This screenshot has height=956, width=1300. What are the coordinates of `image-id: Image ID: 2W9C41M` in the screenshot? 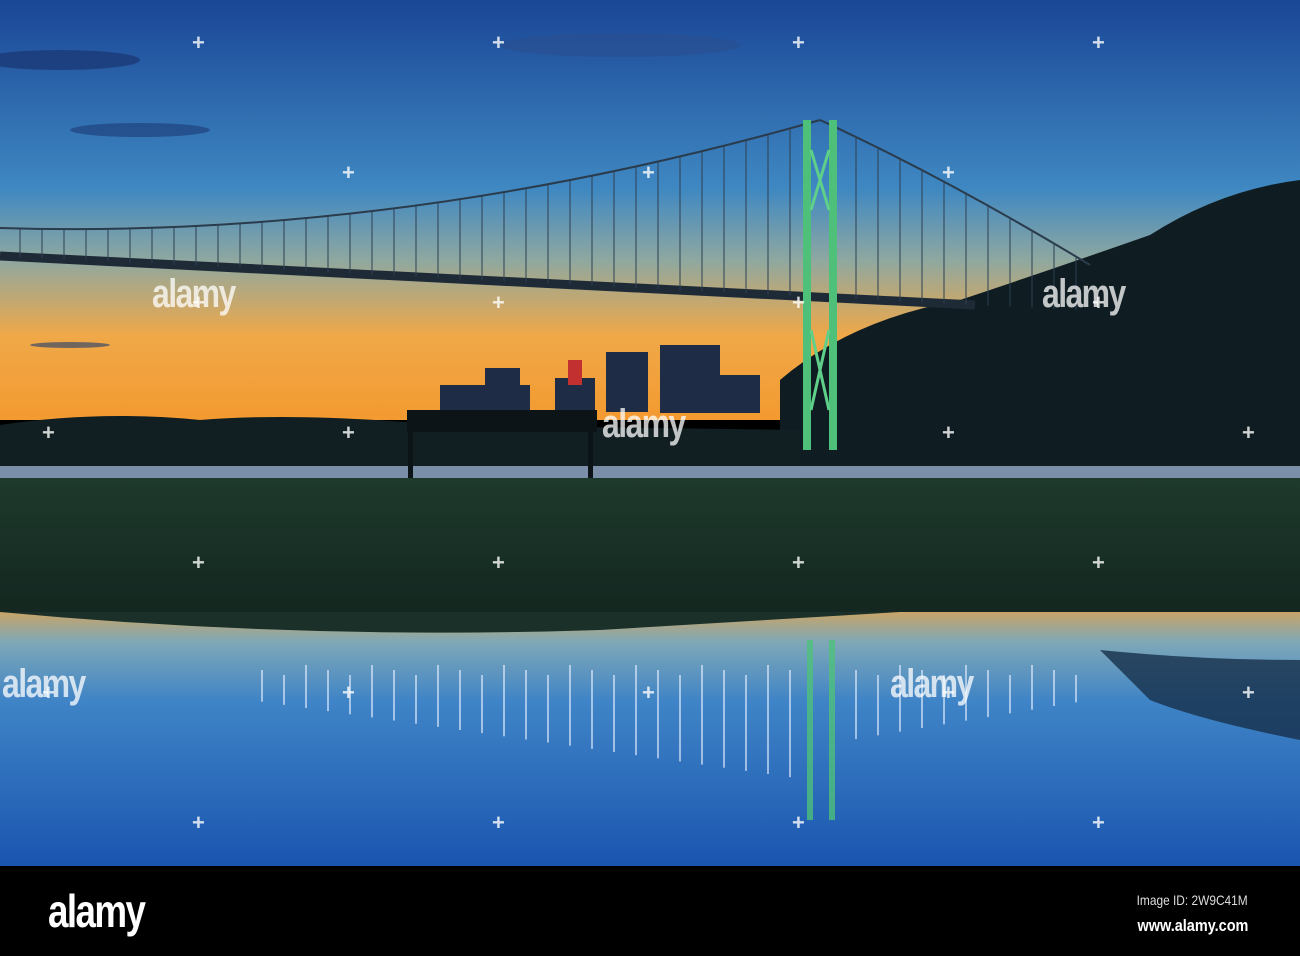 It's located at (1192, 900).